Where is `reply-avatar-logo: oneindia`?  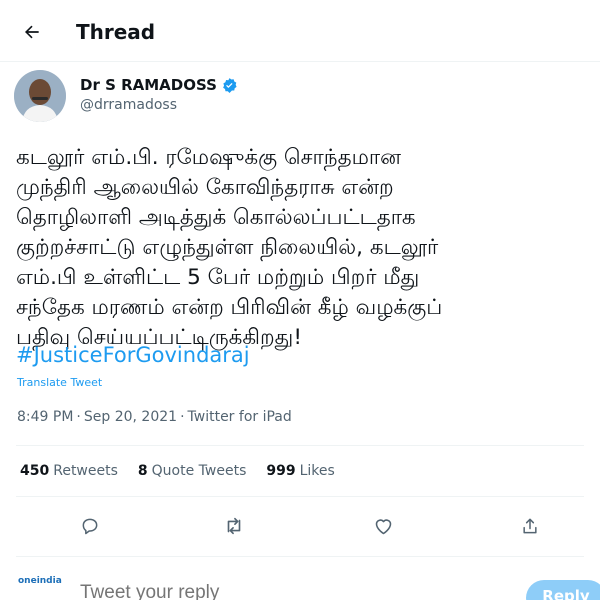
reply-avatar-logo: oneindia is located at coordinates (40, 581).